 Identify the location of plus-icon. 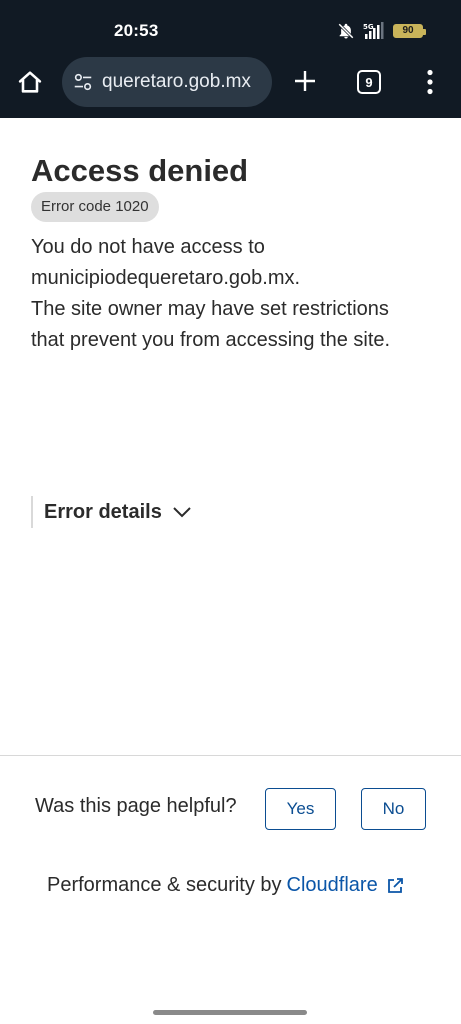
(305, 81).